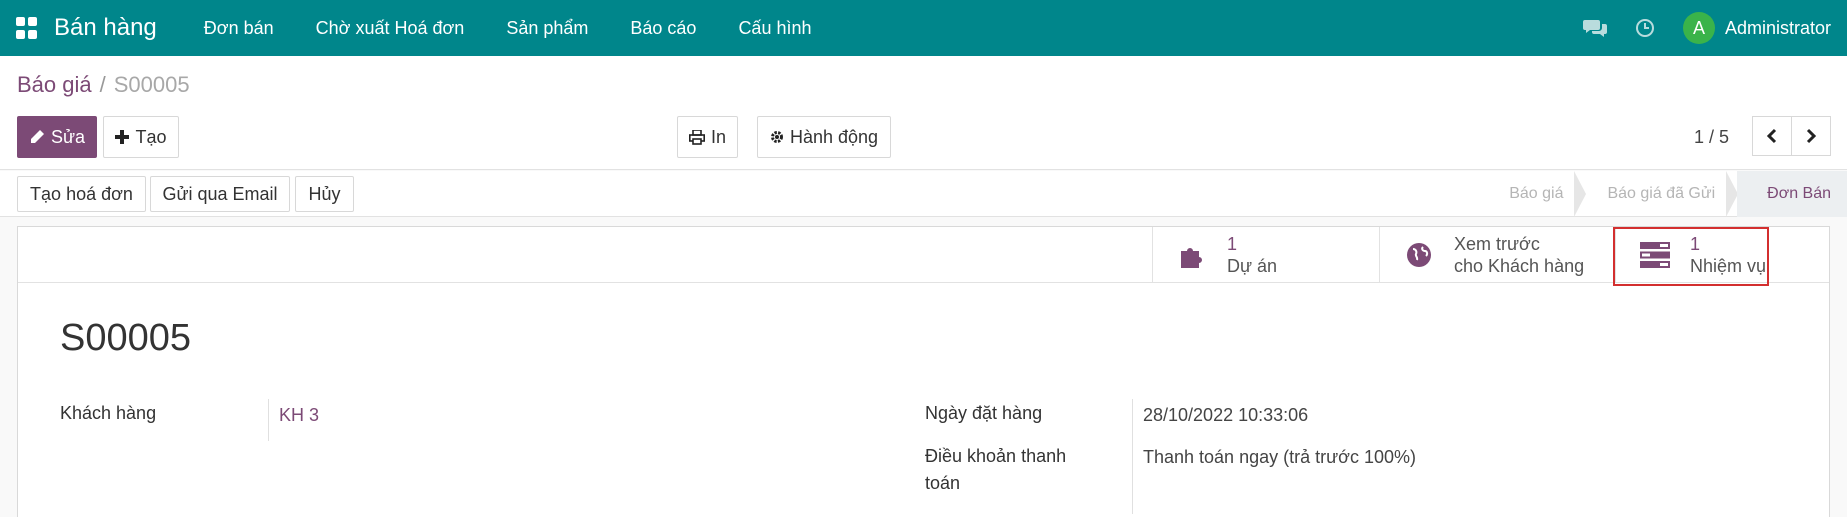  What do you see at coordinates (1537, 194) in the screenshot?
I see `status-step-quotation: Báo giá` at bounding box center [1537, 194].